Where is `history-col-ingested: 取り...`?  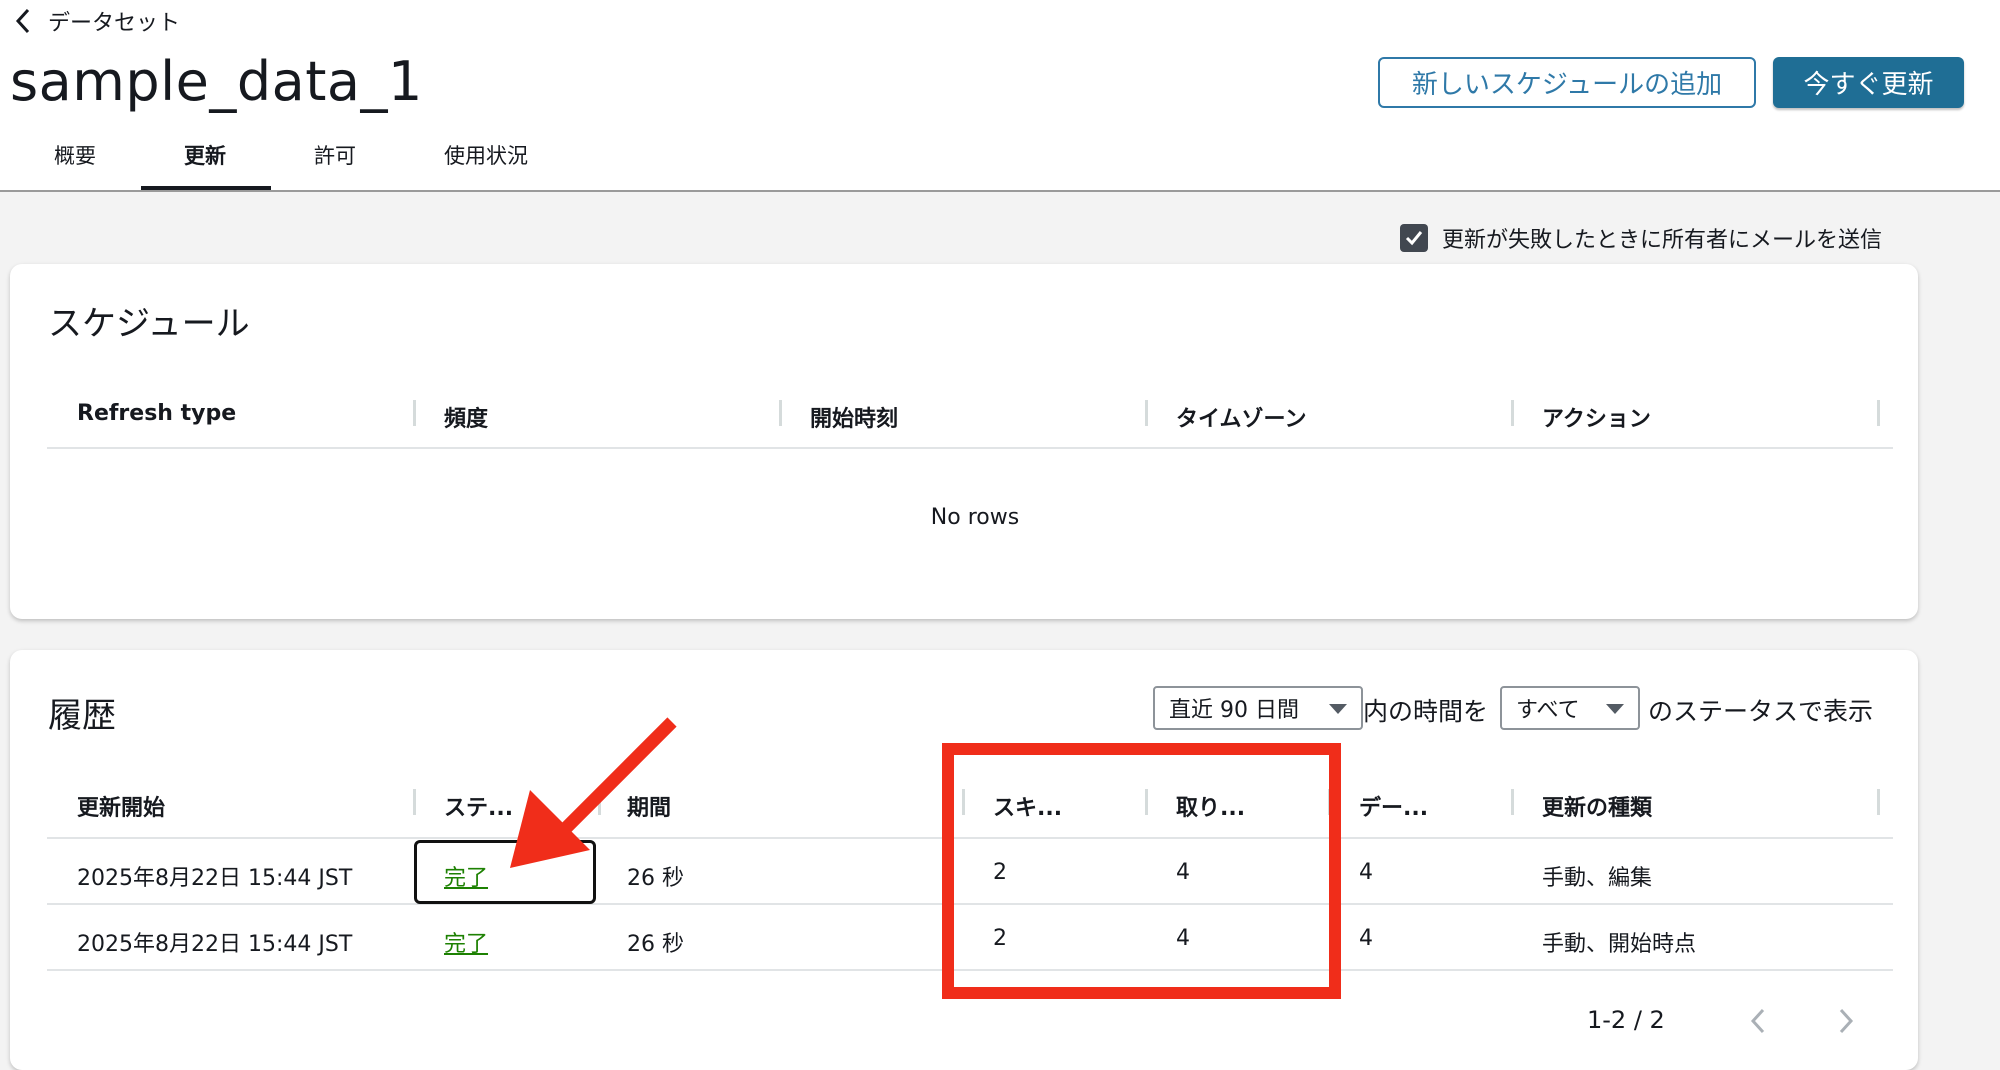
history-col-ingested: 取り... is located at coordinates (1210, 806).